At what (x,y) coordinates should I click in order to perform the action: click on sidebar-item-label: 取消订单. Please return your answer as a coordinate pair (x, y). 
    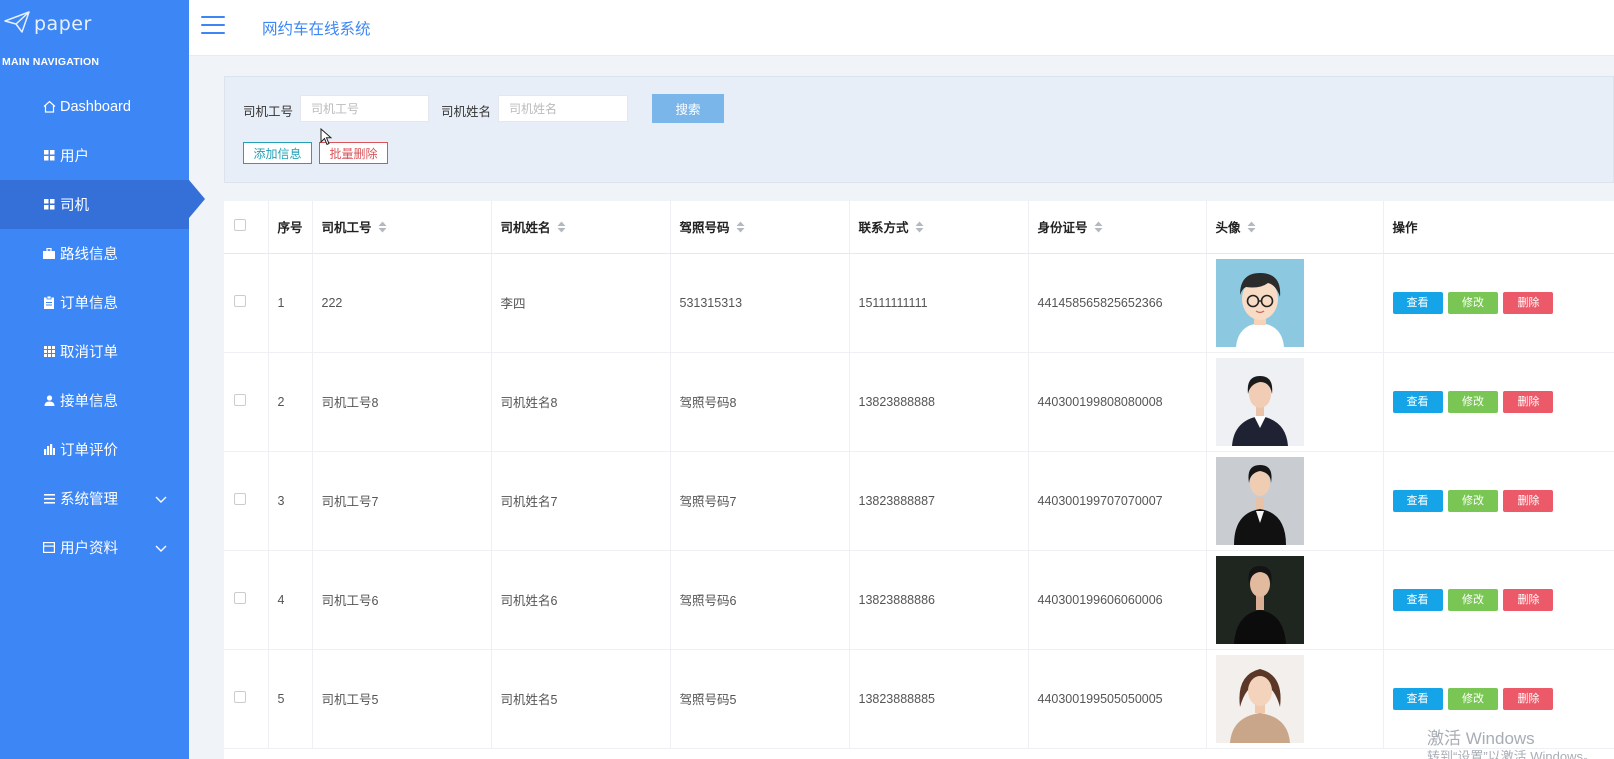
    Looking at the image, I should click on (89, 353).